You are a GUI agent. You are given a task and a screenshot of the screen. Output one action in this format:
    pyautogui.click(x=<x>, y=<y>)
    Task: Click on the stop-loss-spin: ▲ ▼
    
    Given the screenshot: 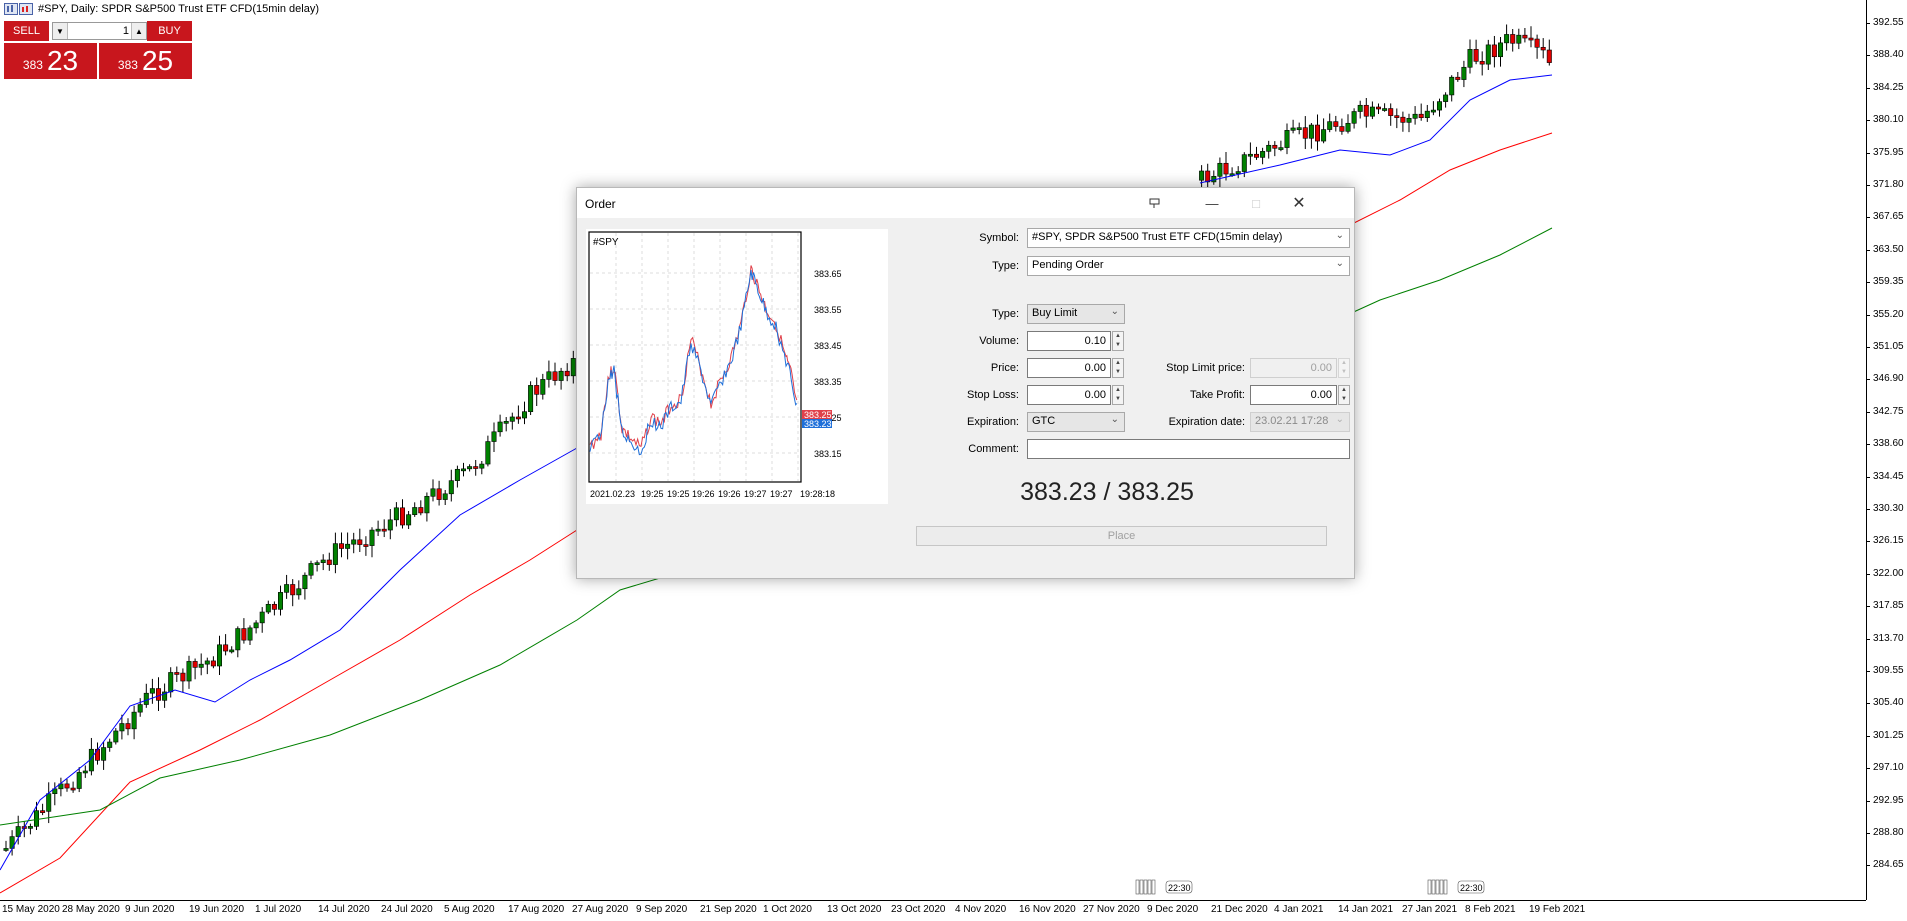 What is the action you would take?
    pyautogui.click(x=1118, y=395)
    